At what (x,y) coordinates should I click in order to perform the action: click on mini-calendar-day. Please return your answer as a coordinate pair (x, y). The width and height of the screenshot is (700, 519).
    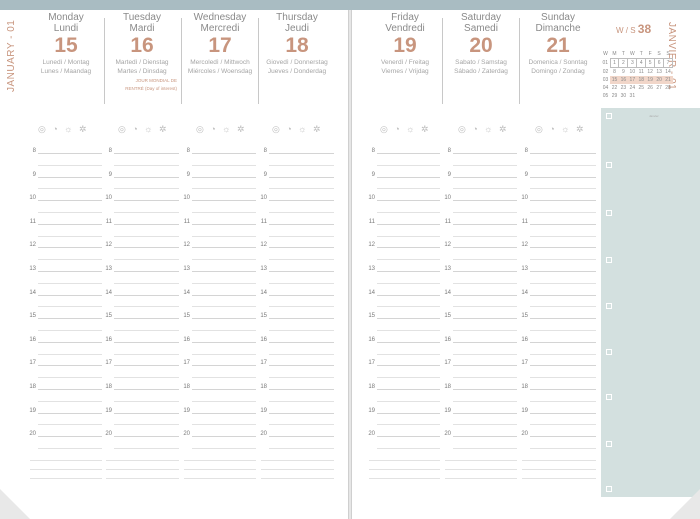
    Looking at the image, I should click on (659, 96).